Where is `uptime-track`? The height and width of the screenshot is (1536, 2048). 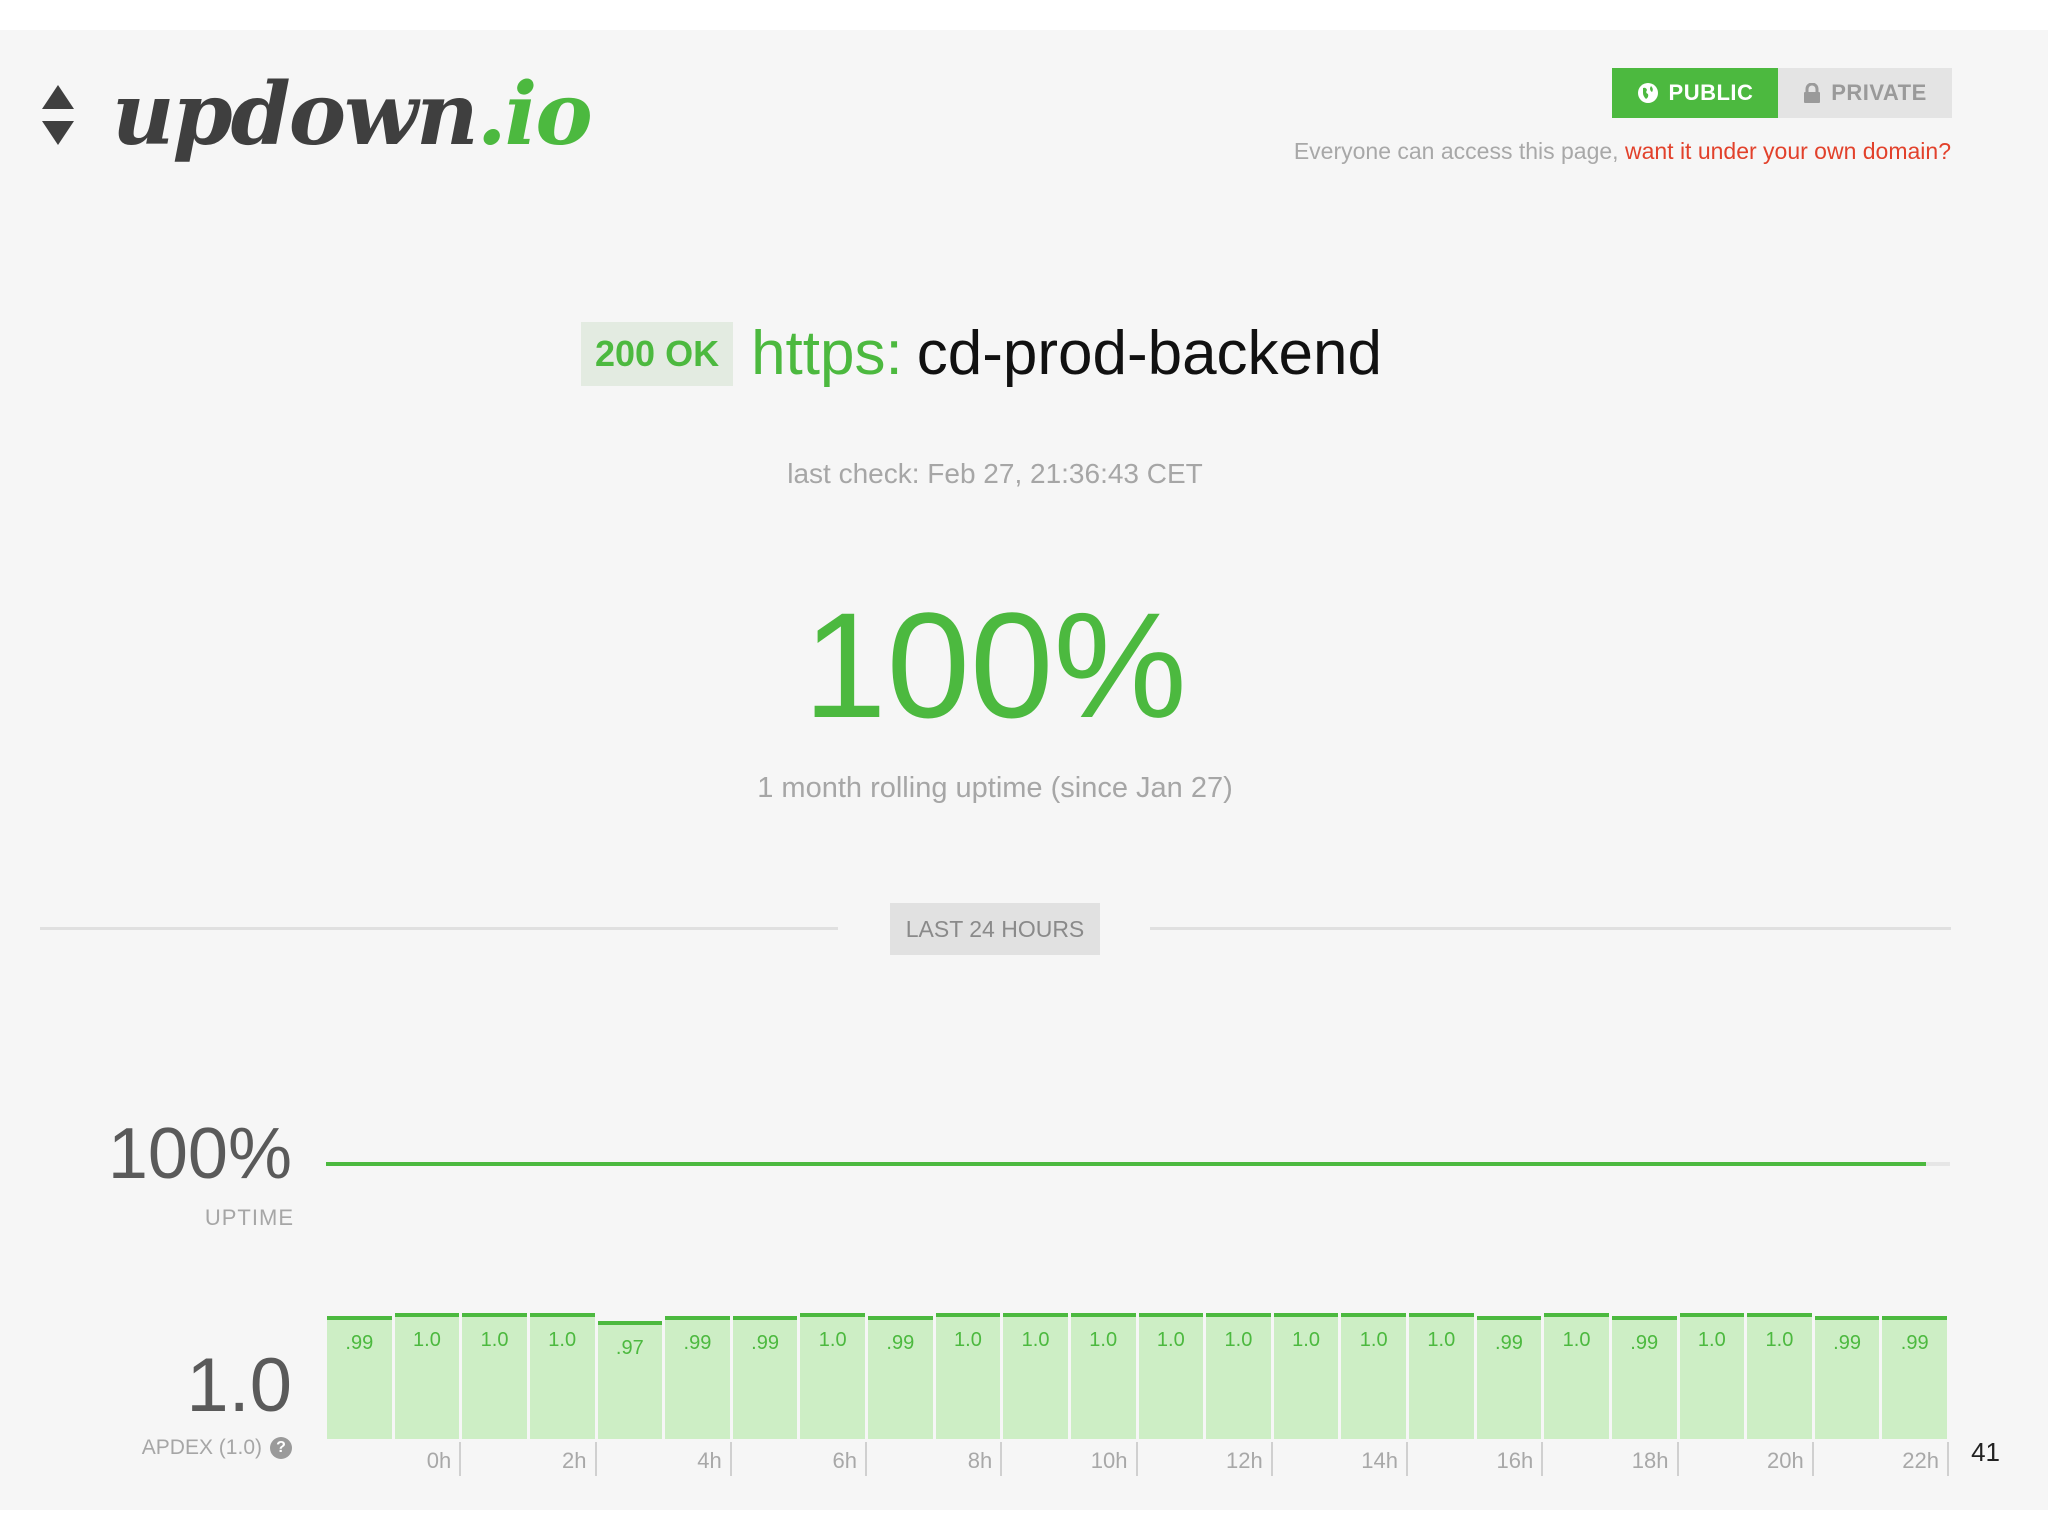
uptime-track is located at coordinates (1138, 1164).